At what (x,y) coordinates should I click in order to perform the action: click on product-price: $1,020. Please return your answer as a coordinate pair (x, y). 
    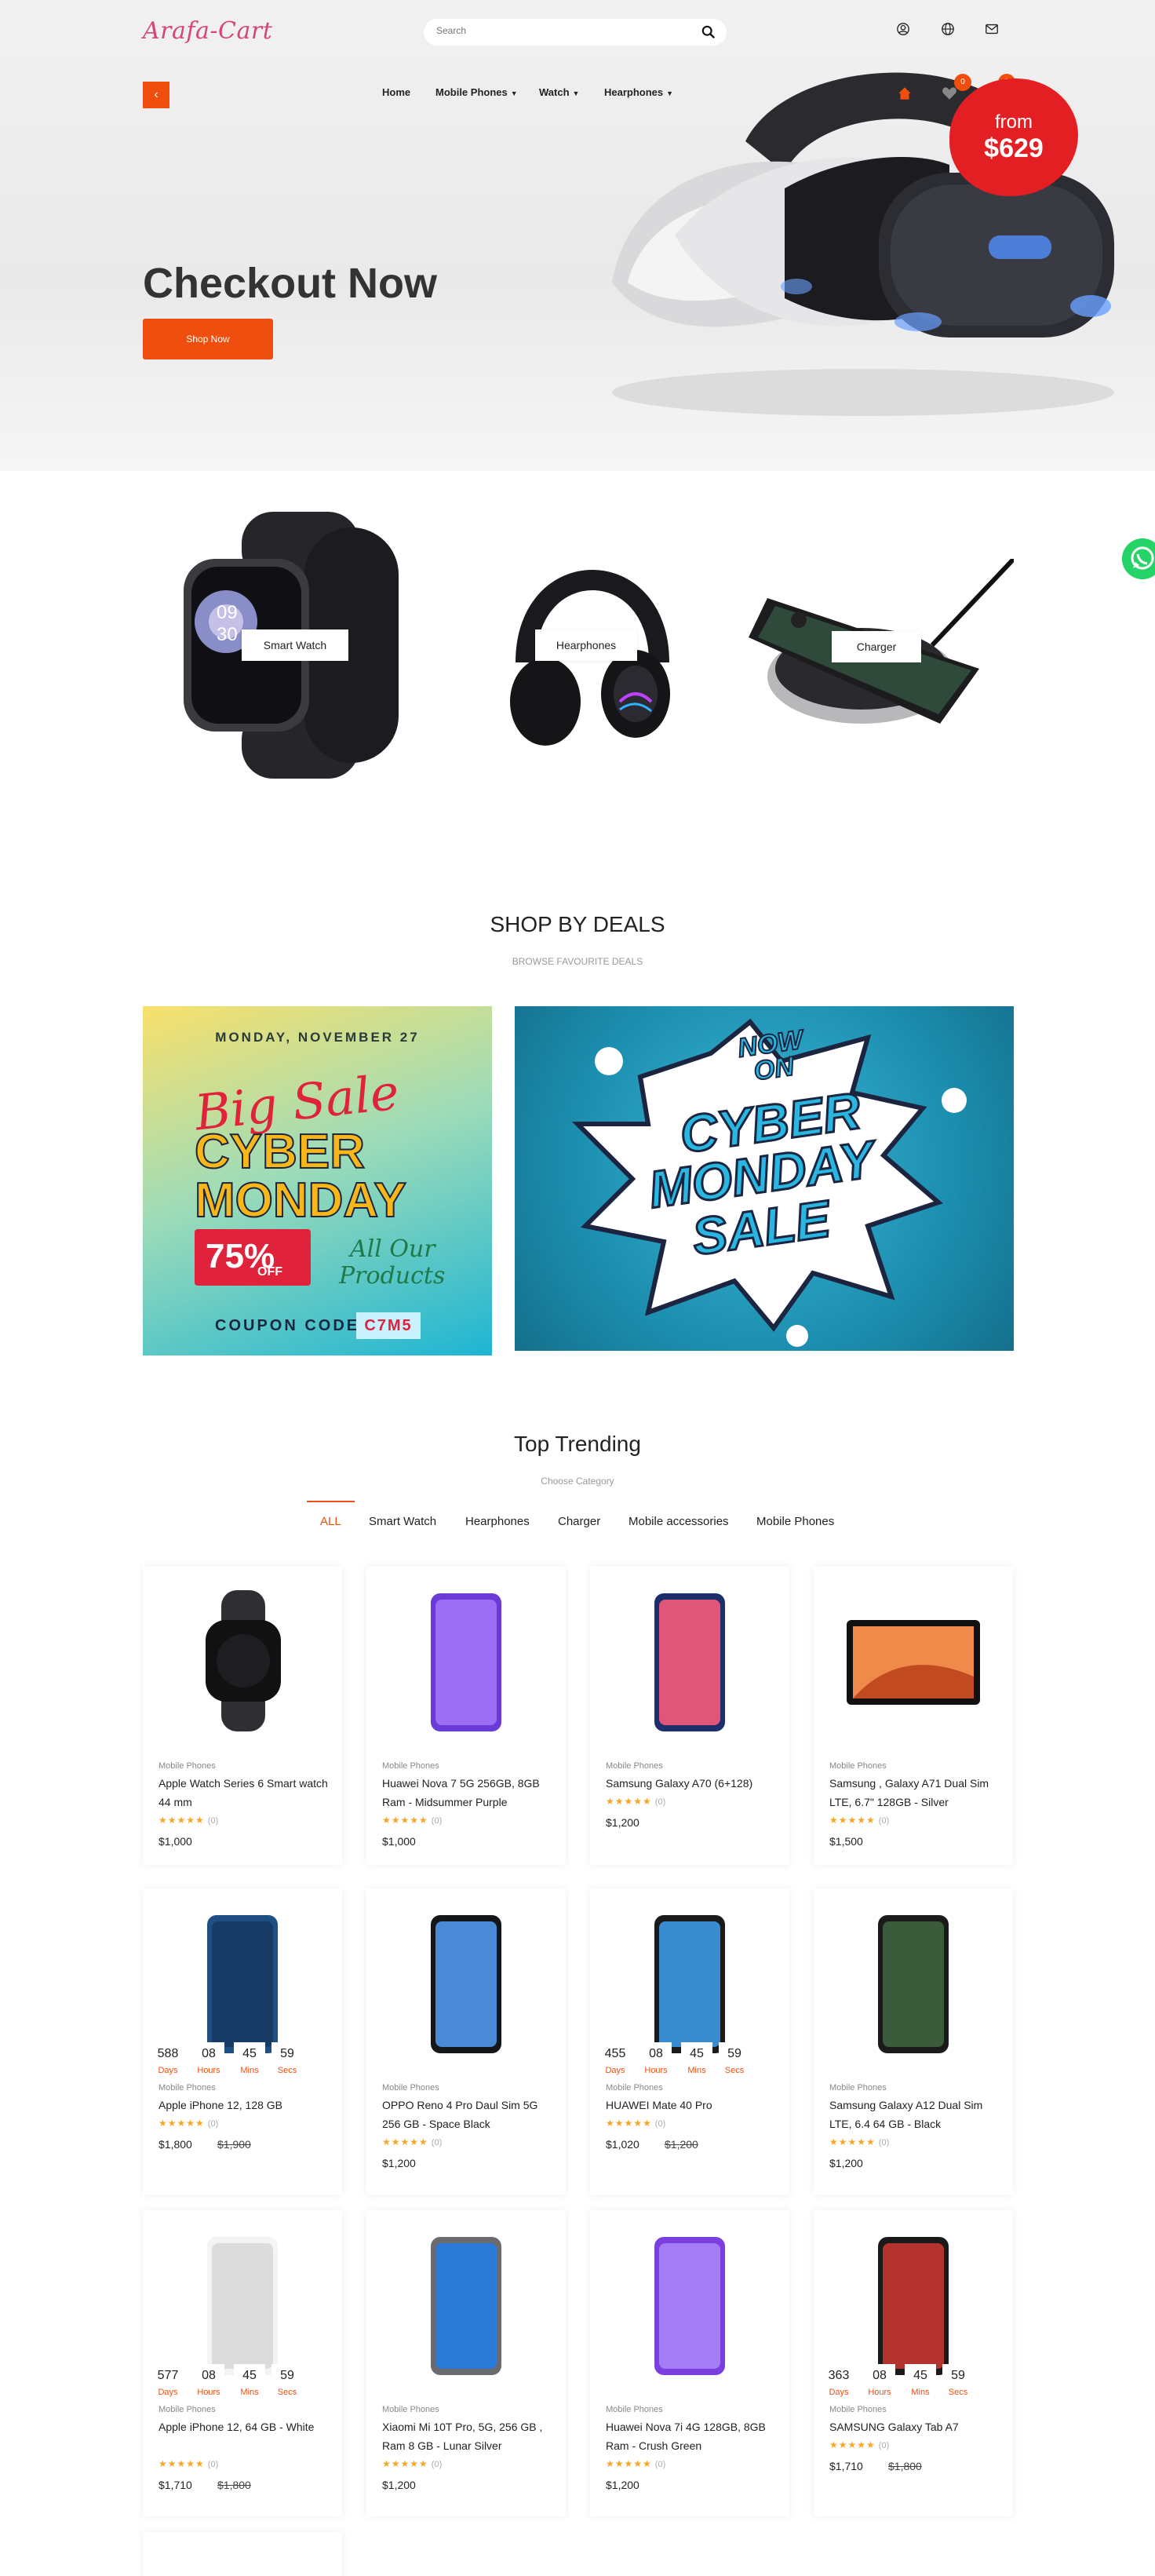
    Looking at the image, I should click on (623, 2144).